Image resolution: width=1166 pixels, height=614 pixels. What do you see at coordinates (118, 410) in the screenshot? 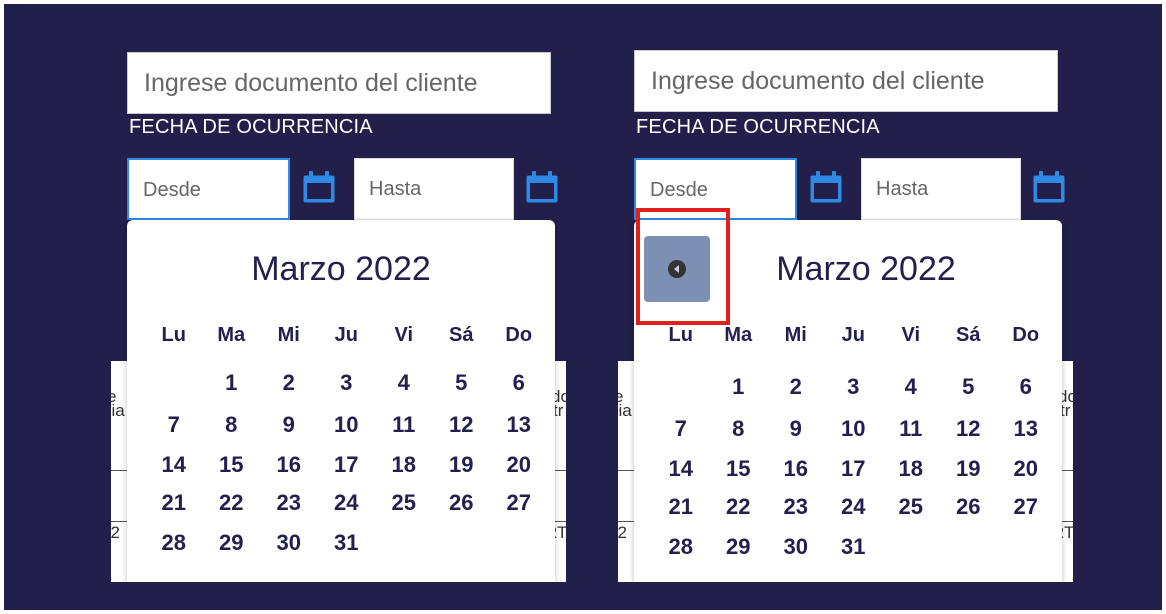
I see `table-header-fragment: cia` at bounding box center [118, 410].